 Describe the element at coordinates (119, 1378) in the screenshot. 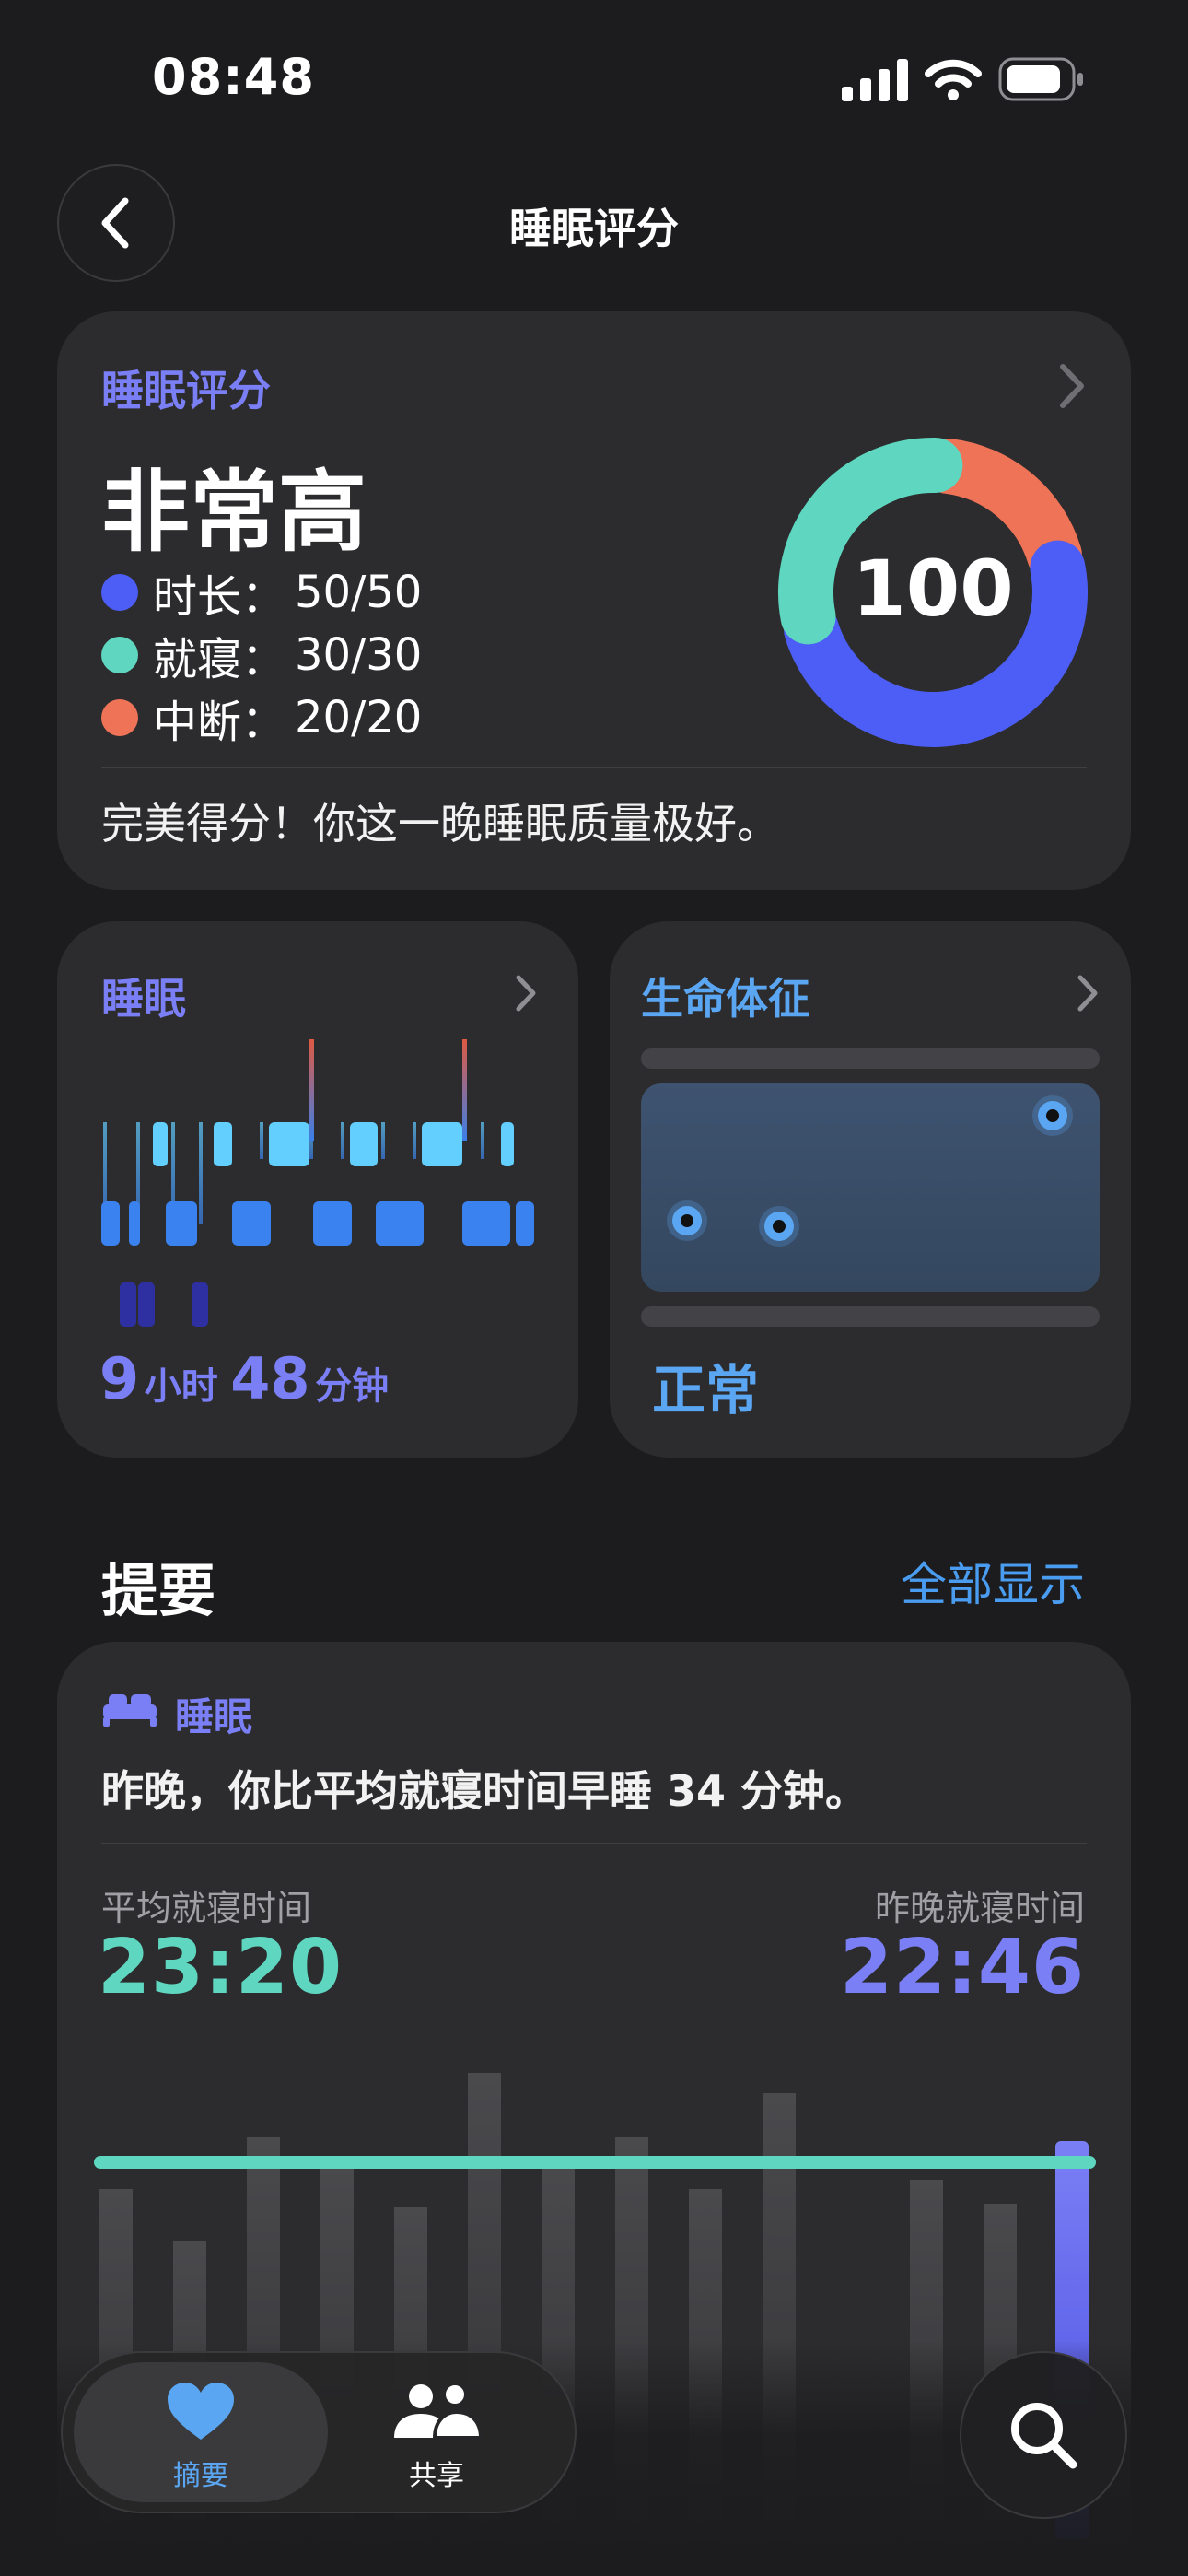

I see `sleep-hours: 9` at that location.